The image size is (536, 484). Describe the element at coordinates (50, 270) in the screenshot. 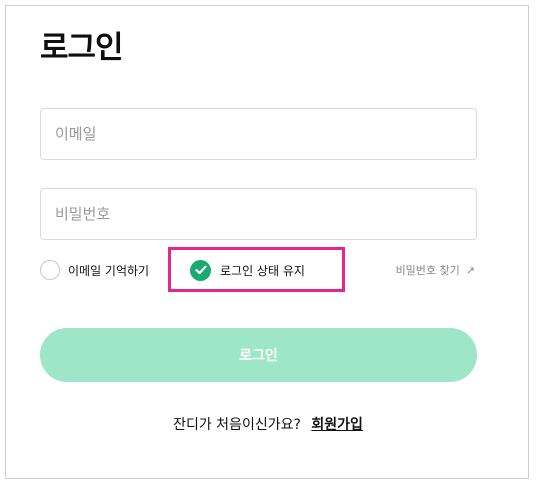

I see `remember-email-checkbox` at that location.